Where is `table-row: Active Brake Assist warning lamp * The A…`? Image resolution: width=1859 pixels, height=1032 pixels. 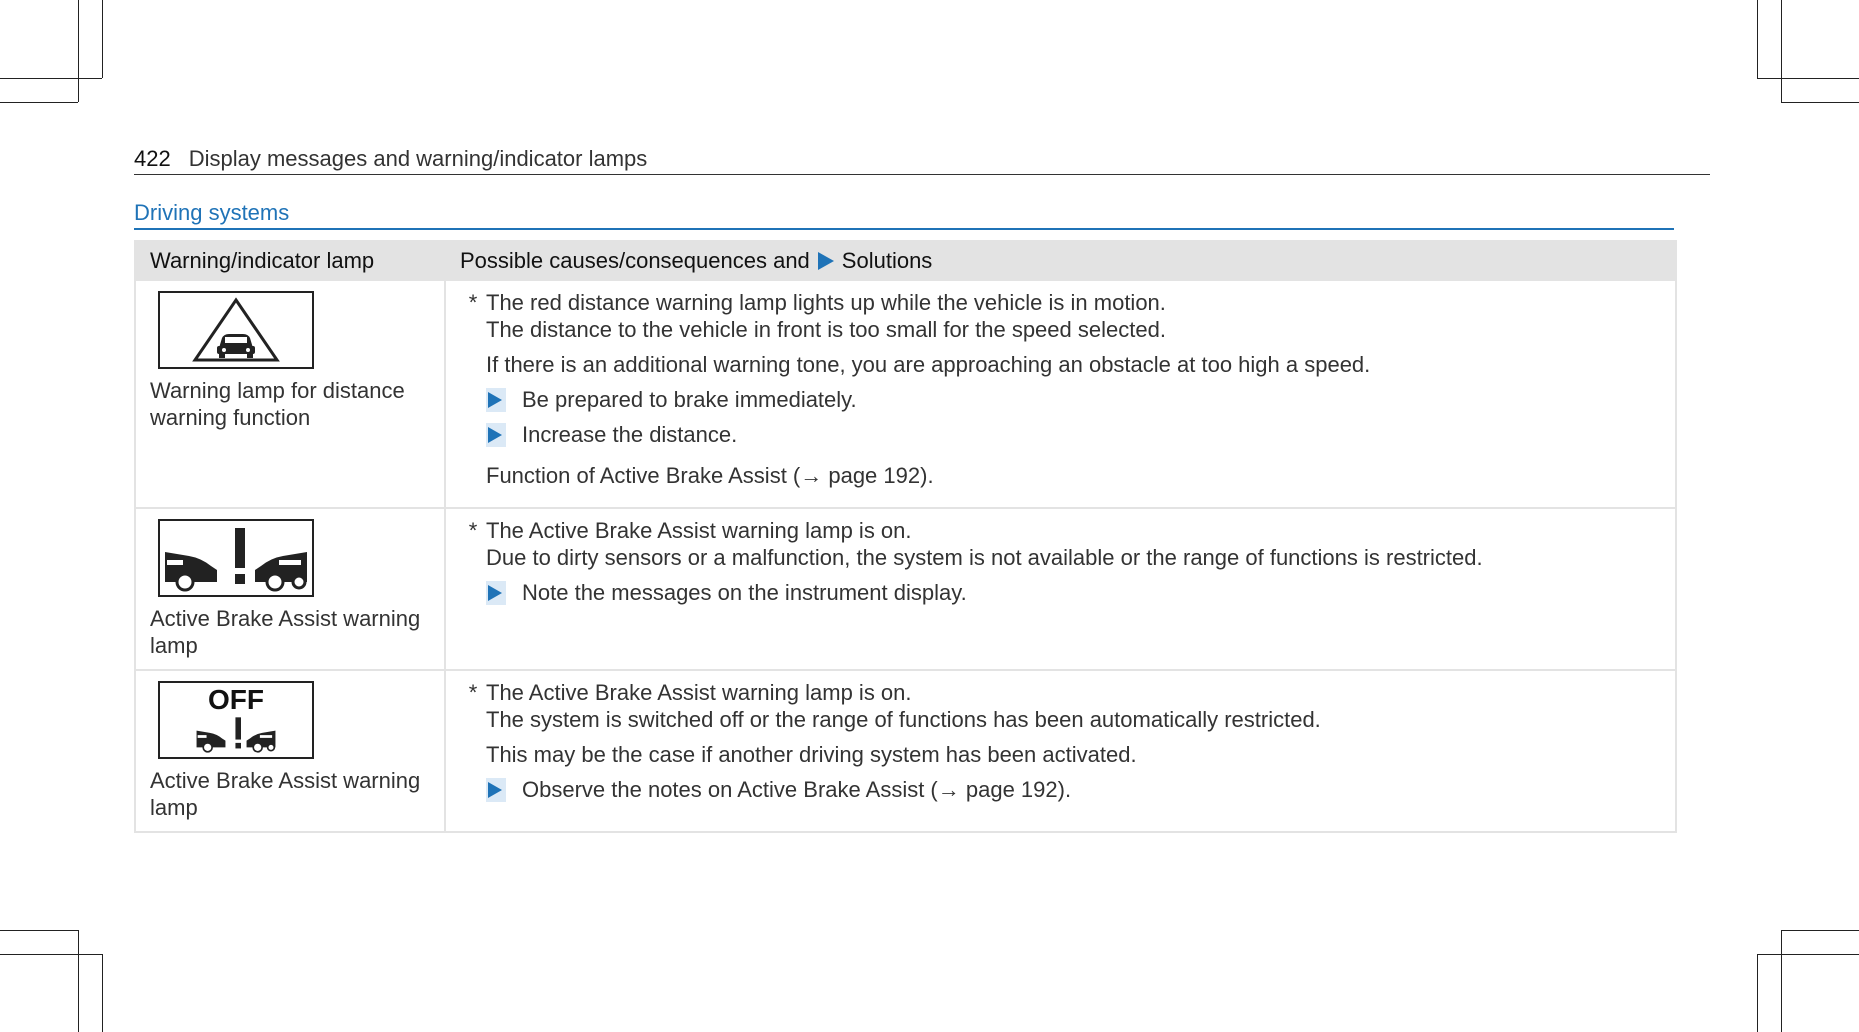 table-row: Active Brake Assist warning lamp * The A… is located at coordinates (905, 589).